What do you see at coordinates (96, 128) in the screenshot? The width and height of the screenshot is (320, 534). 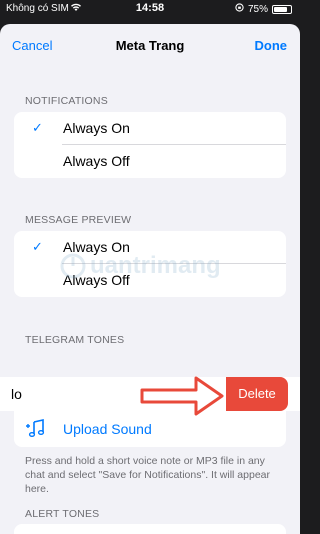 I see `option-label: Always On` at bounding box center [96, 128].